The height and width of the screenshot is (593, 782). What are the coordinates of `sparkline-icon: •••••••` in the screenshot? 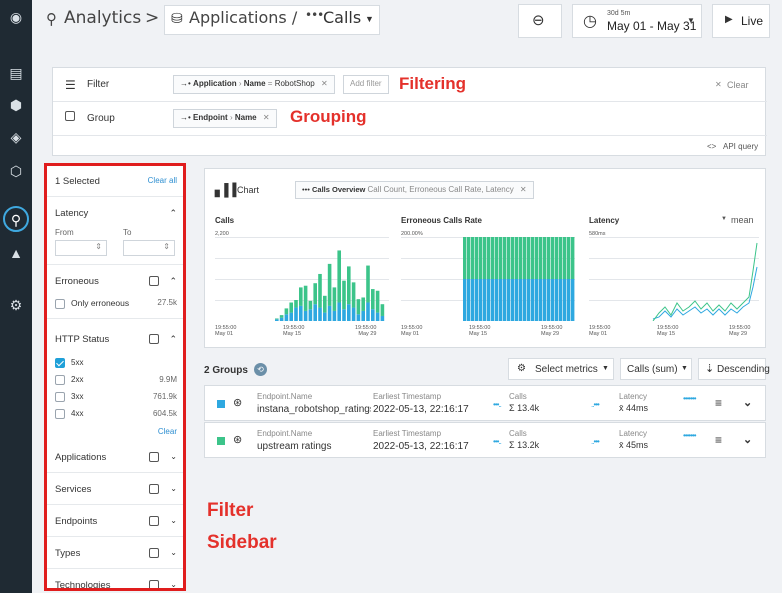 It's located at (690, 398).